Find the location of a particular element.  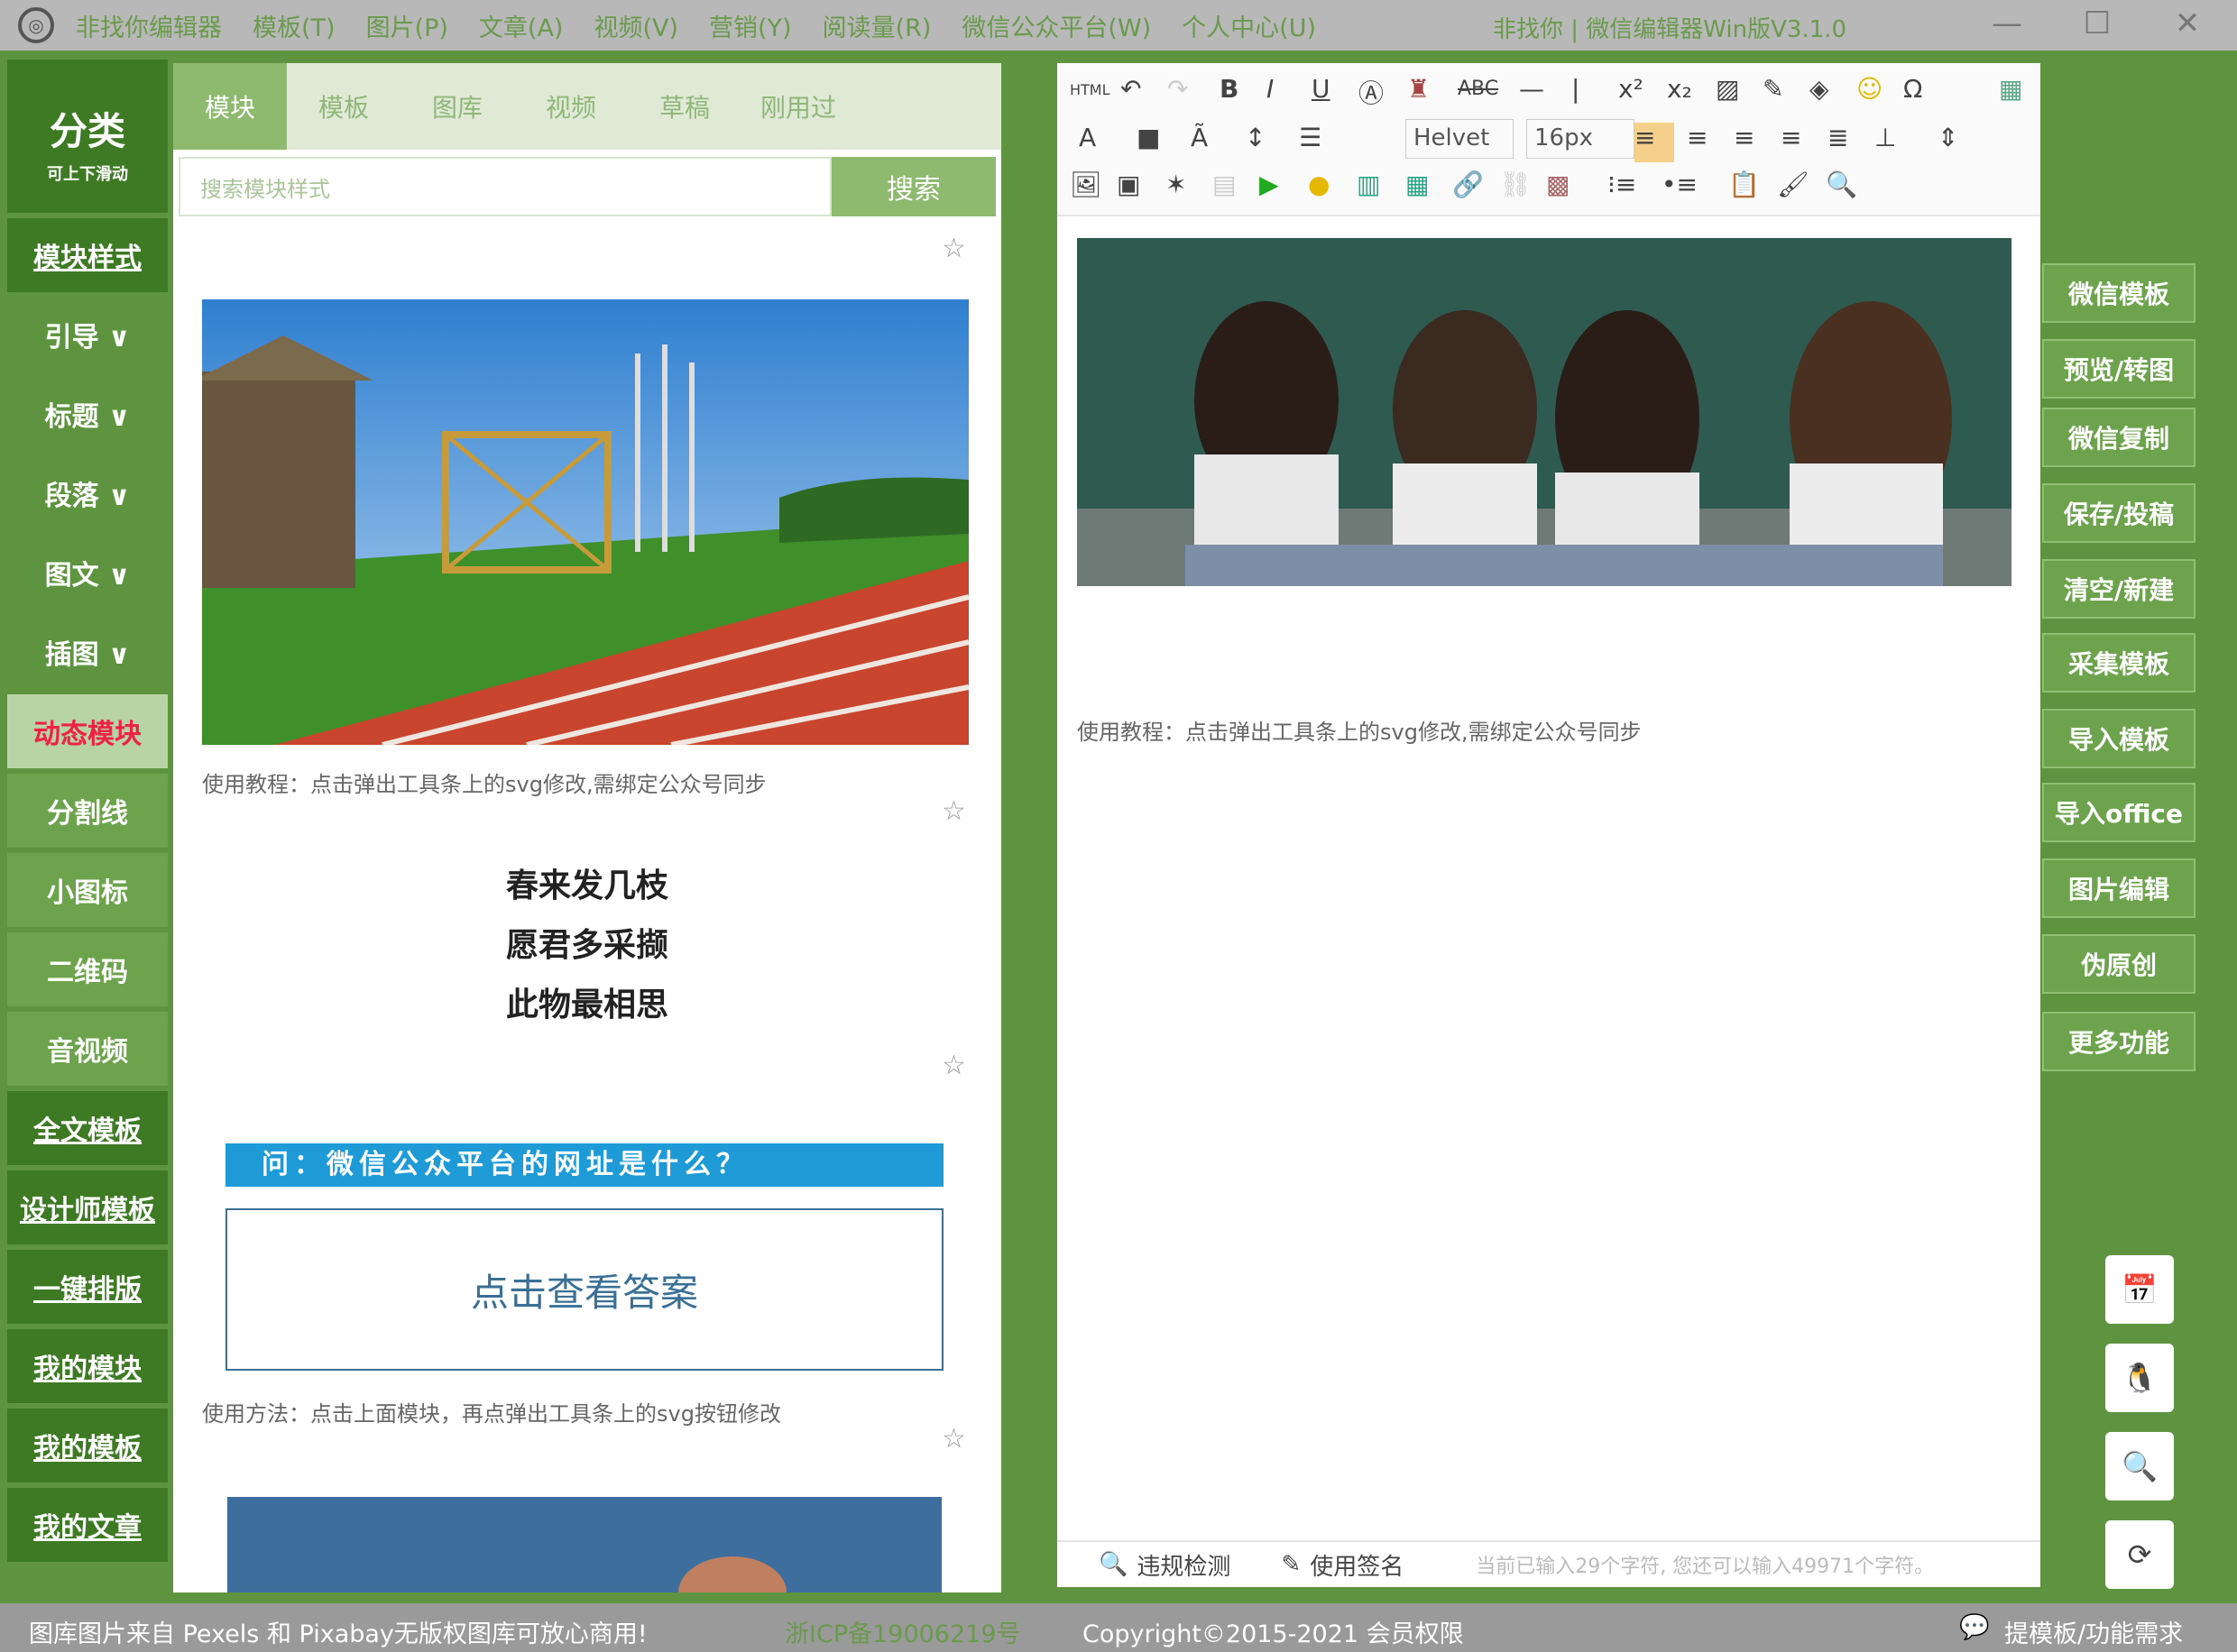

video-play-icon: ▶ is located at coordinates (1269, 185).